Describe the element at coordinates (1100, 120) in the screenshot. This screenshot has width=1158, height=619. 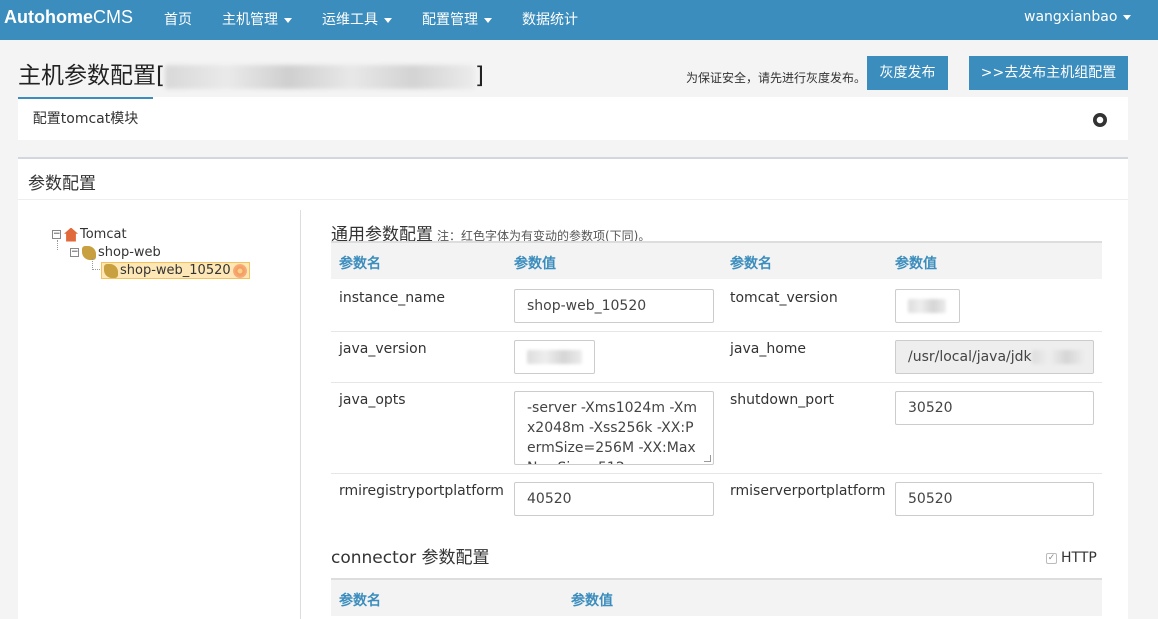
I see `gear-icon` at that location.